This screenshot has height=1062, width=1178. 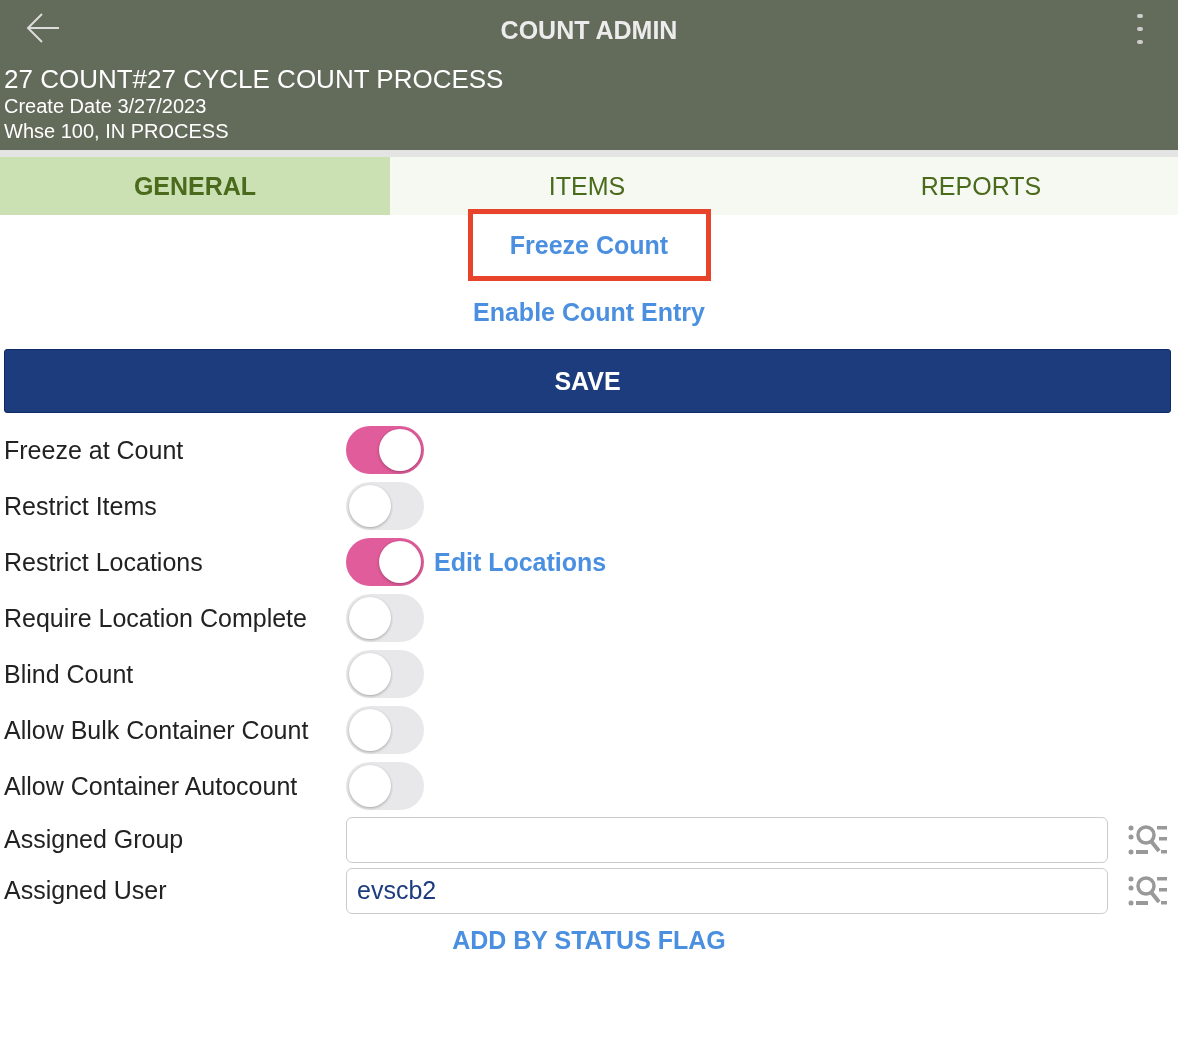 What do you see at coordinates (80, 506) in the screenshot?
I see `setting-label: Restrict Items` at bounding box center [80, 506].